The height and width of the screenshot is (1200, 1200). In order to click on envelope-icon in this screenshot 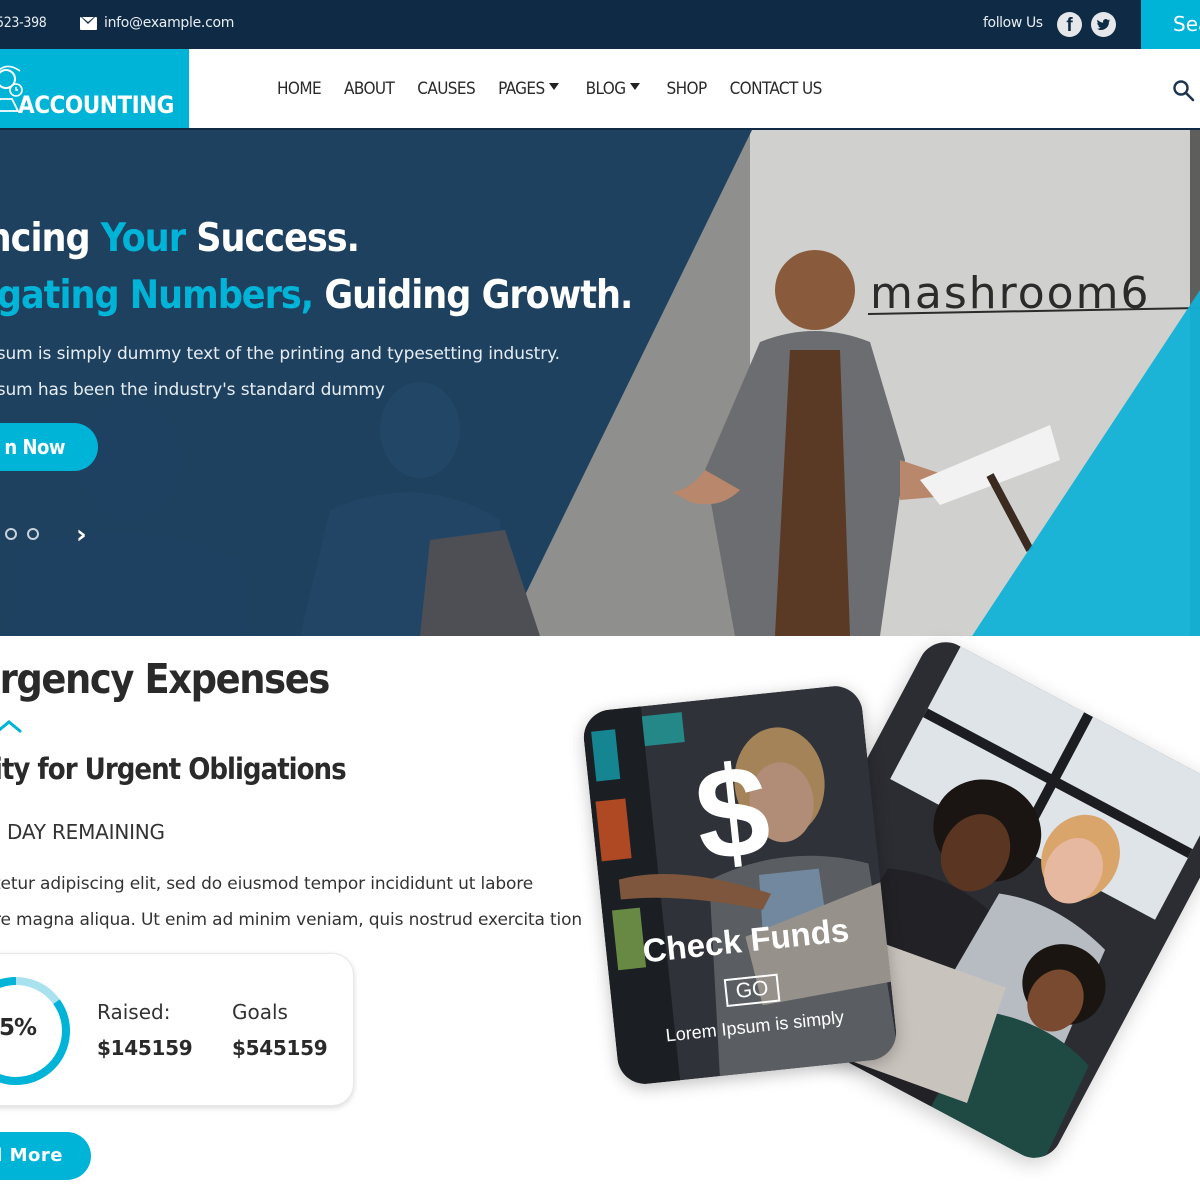, I will do `click(88, 23)`.